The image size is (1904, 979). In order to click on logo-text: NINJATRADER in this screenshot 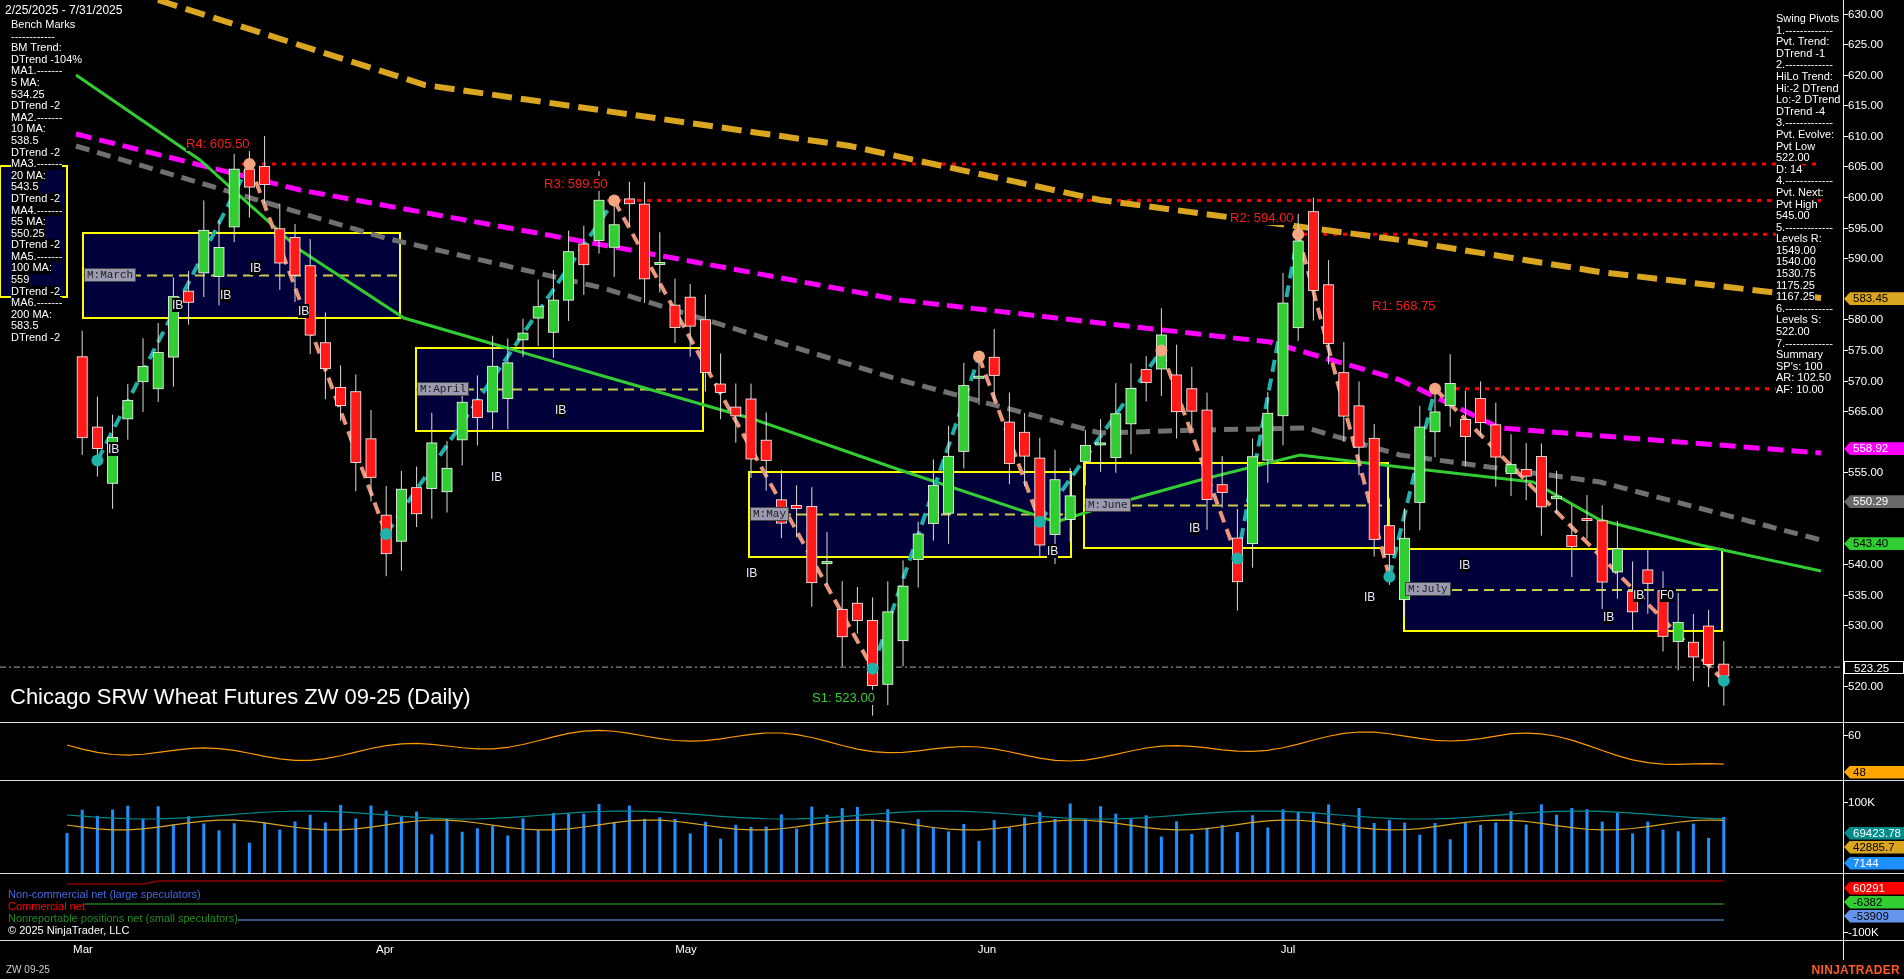, I will do `click(1855, 969)`.